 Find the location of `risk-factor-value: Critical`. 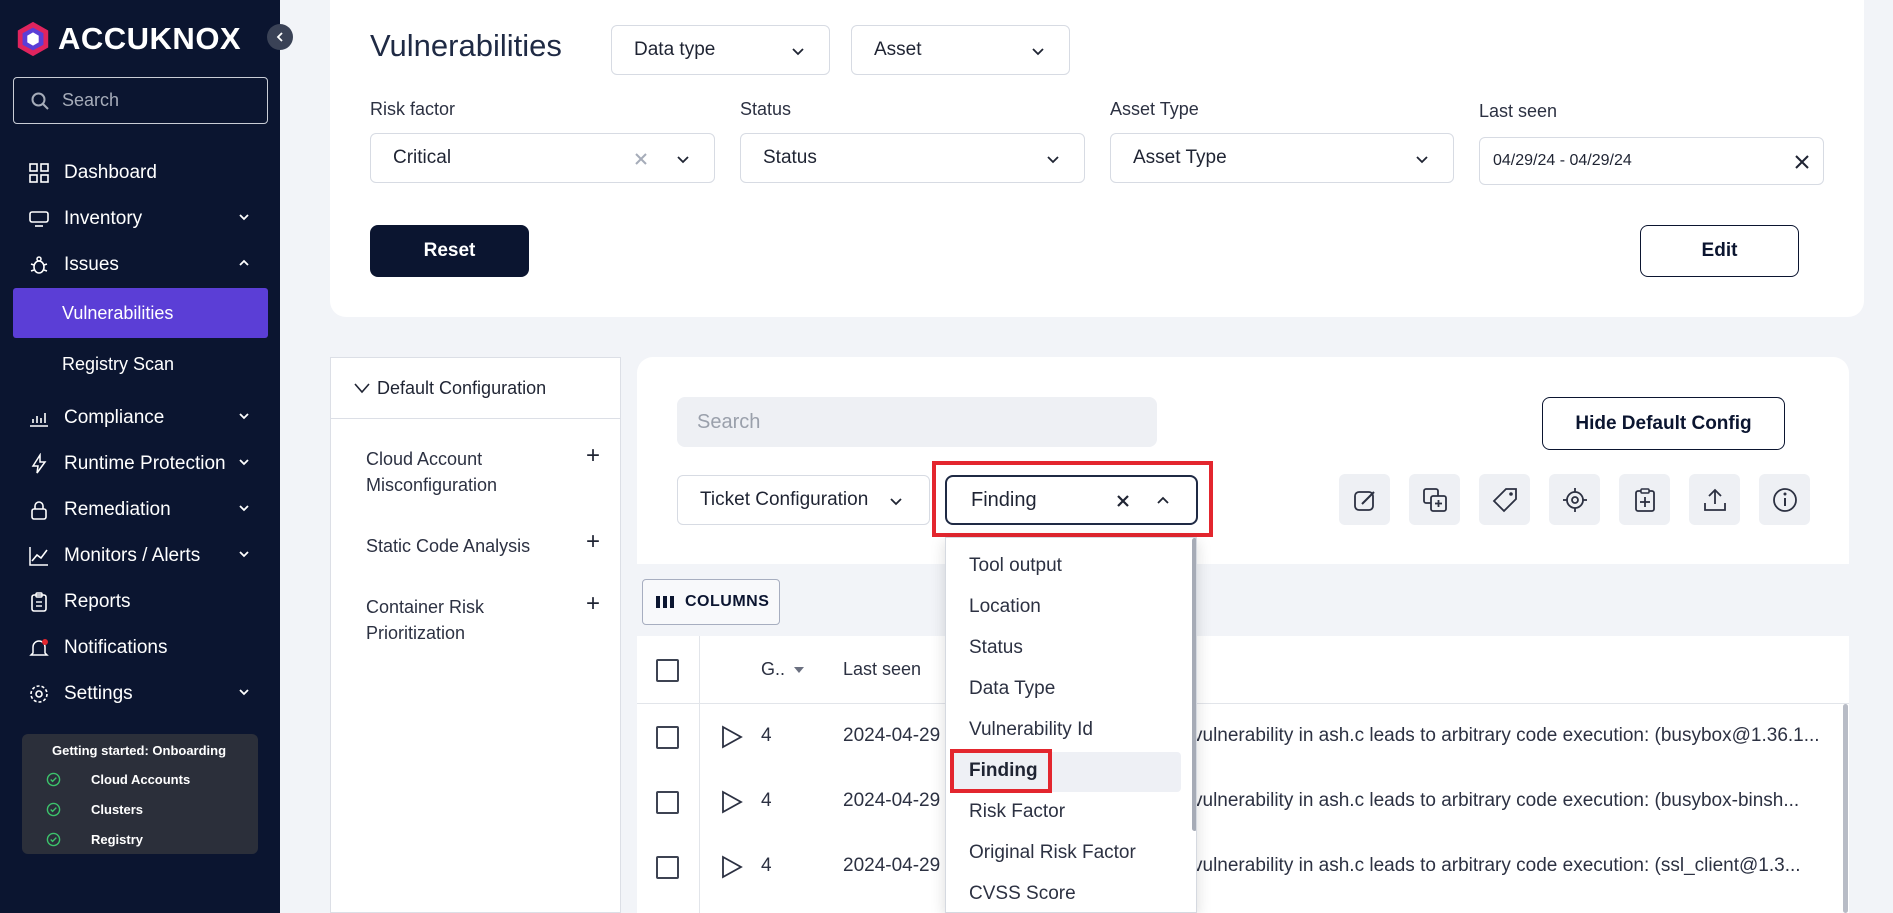

risk-factor-value: Critical is located at coordinates (422, 157).